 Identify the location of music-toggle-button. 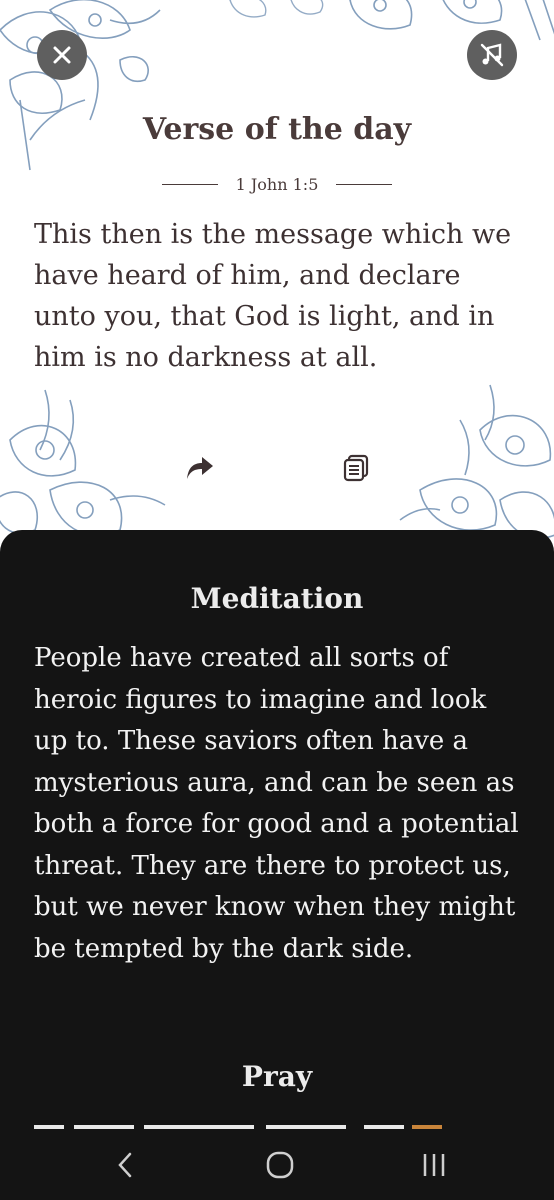
(492, 55).